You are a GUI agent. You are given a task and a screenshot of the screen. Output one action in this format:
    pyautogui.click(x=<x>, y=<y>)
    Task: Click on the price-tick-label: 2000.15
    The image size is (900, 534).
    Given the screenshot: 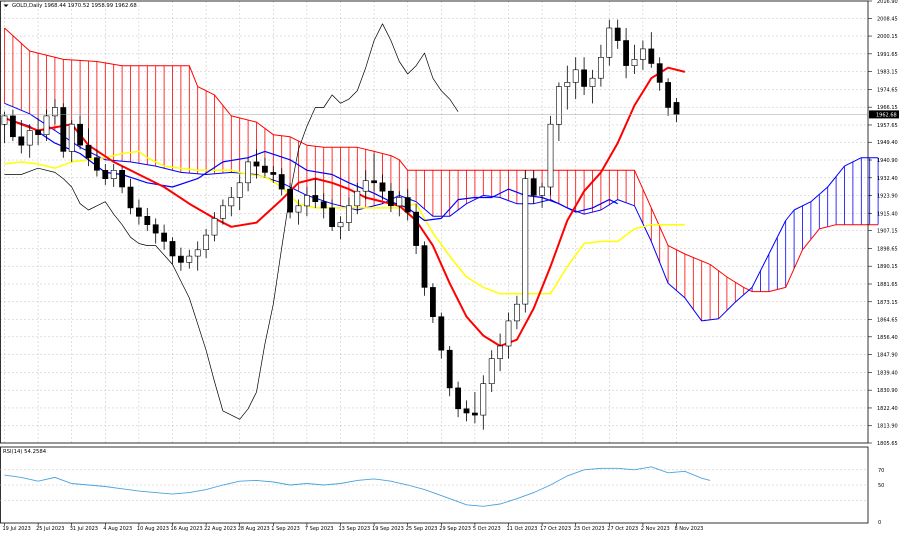 What is the action you would take?
    pyautogui.click(x=887, y=37)
    